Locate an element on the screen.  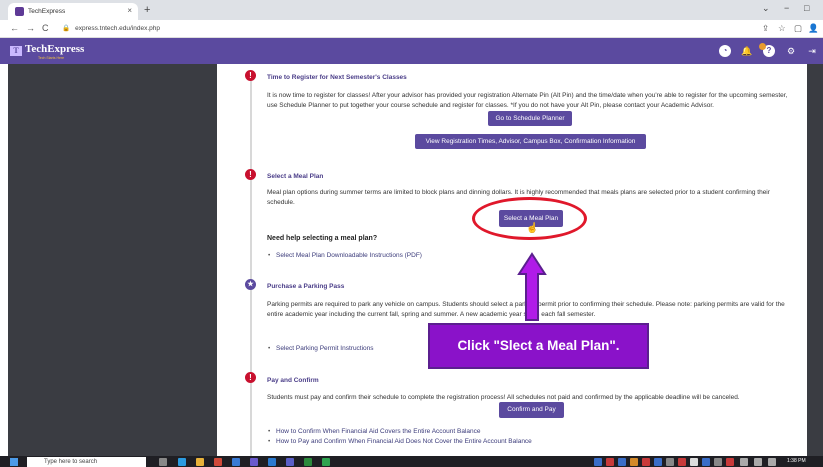
timeline-line is located at coordinates (251, 264).